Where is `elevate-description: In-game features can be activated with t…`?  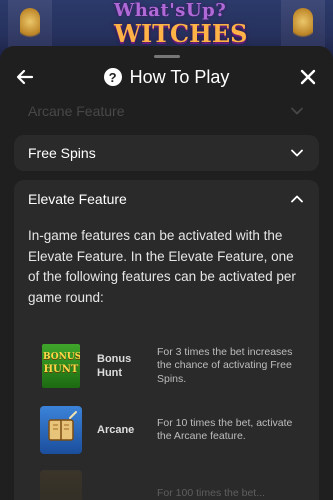 elevate-description: In-game features can be activated with t… is located at coordinates (162, 266).